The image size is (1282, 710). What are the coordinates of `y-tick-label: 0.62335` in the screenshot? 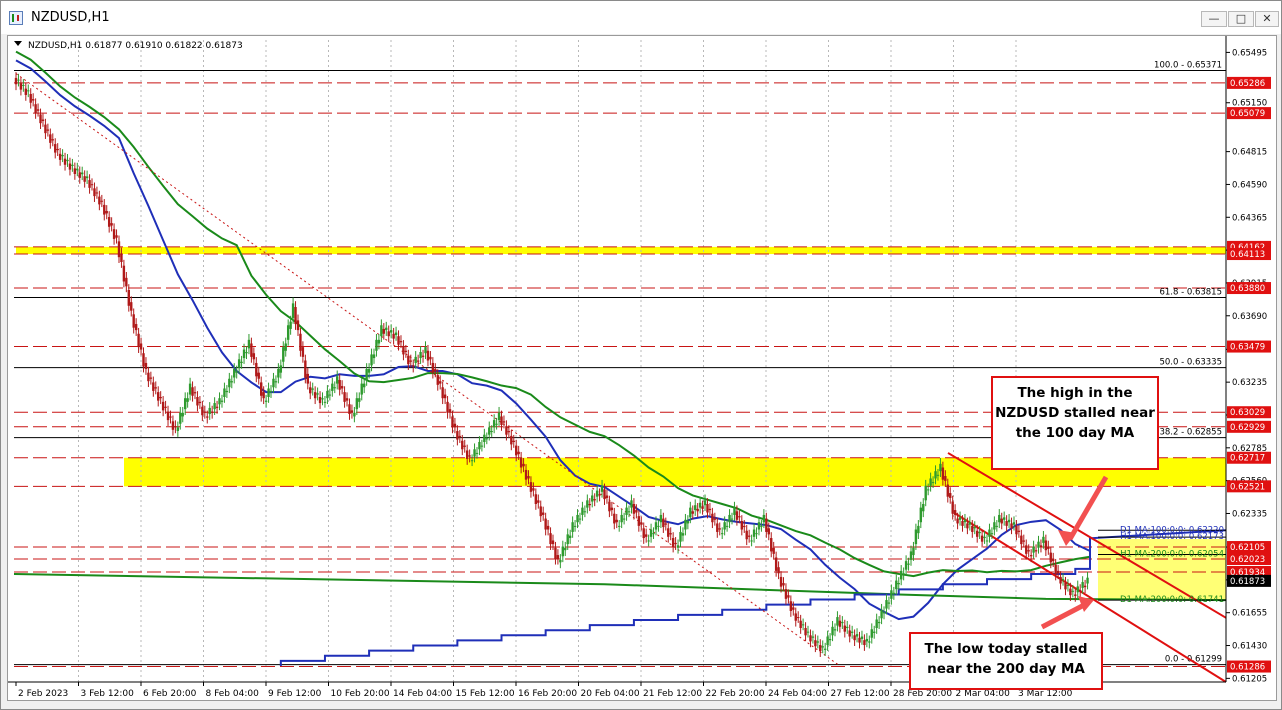 It's located at (1249, 514).